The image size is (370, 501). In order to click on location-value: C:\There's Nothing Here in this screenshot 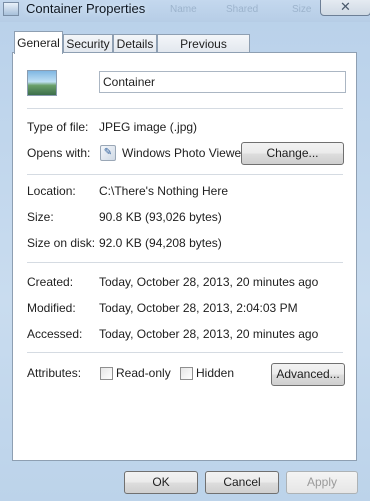, I will do `click(164, 191)`.